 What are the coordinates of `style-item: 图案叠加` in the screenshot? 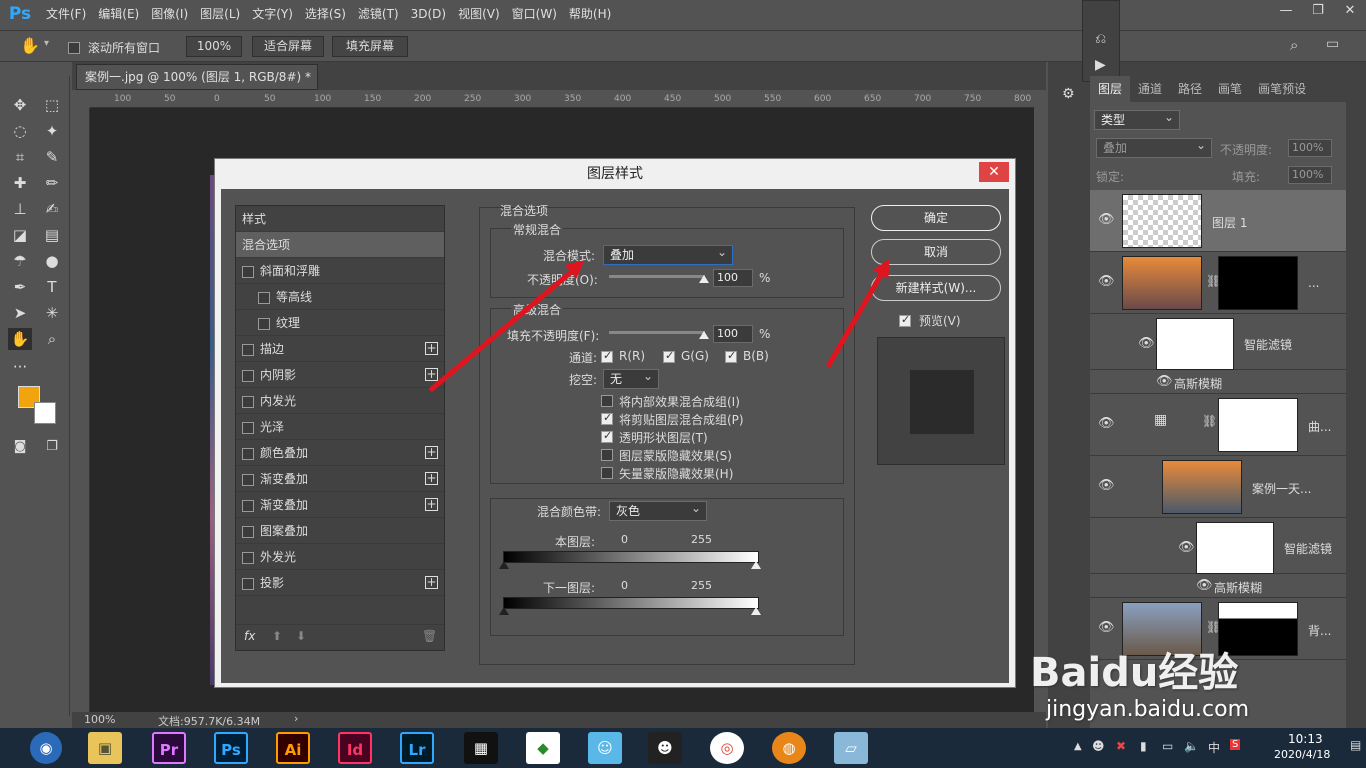 It's located at (340, 531).